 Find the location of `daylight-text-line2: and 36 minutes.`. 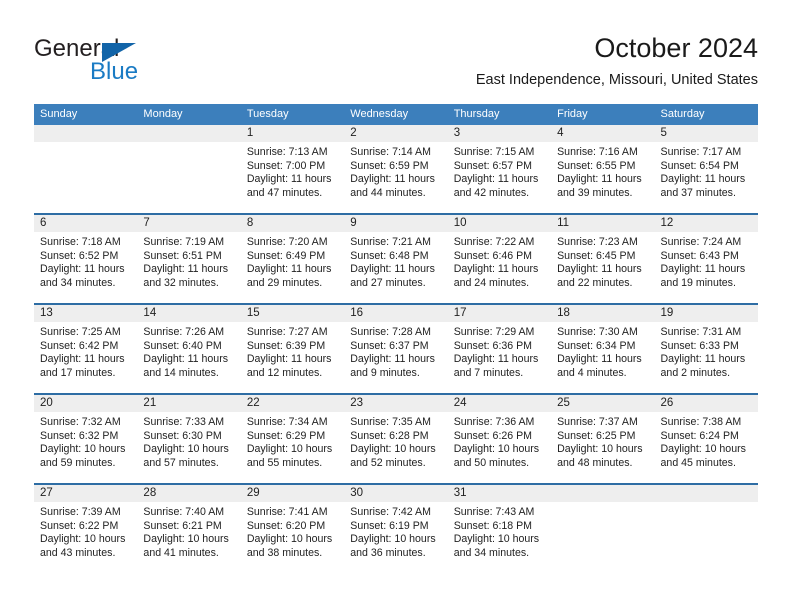

daylight-text-line2: and 36 minutes. is located at coordinates (388, 552).